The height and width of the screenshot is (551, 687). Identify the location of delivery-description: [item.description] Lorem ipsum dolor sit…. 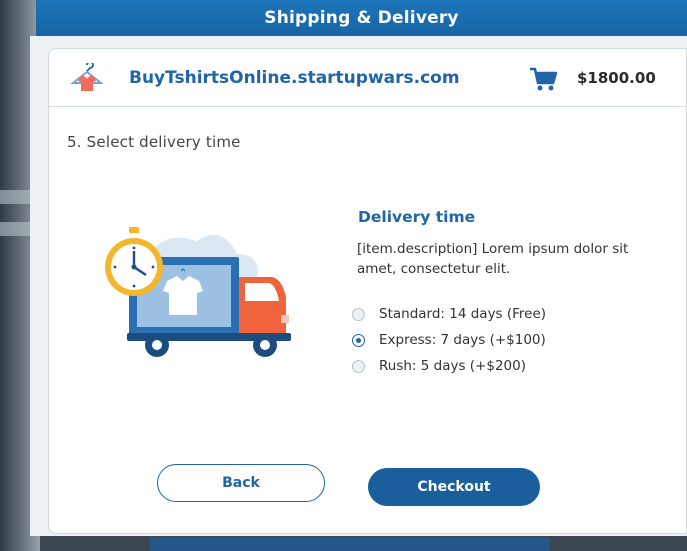
(493, 259).